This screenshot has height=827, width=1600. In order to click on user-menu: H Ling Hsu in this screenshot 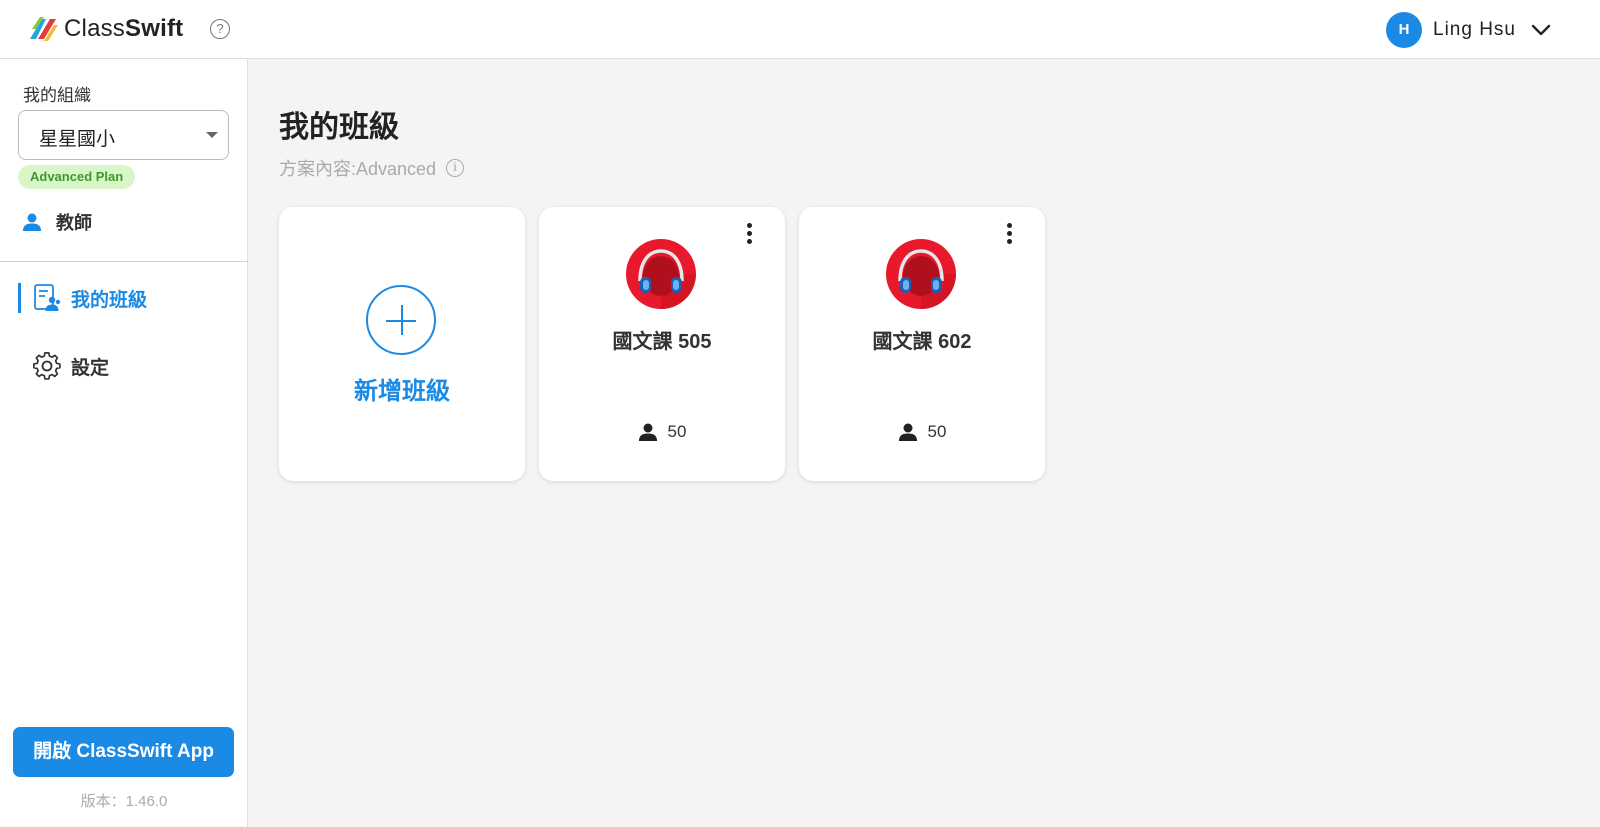, I will do `click(1469, 30)`.